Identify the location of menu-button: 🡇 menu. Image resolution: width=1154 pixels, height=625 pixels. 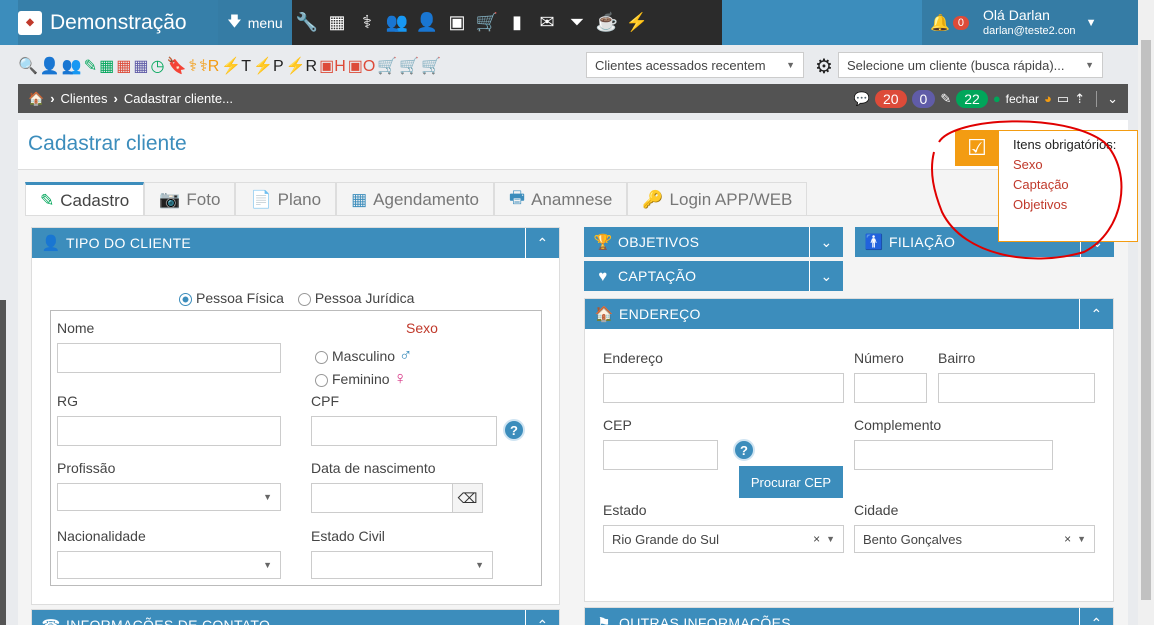
(255, 22).